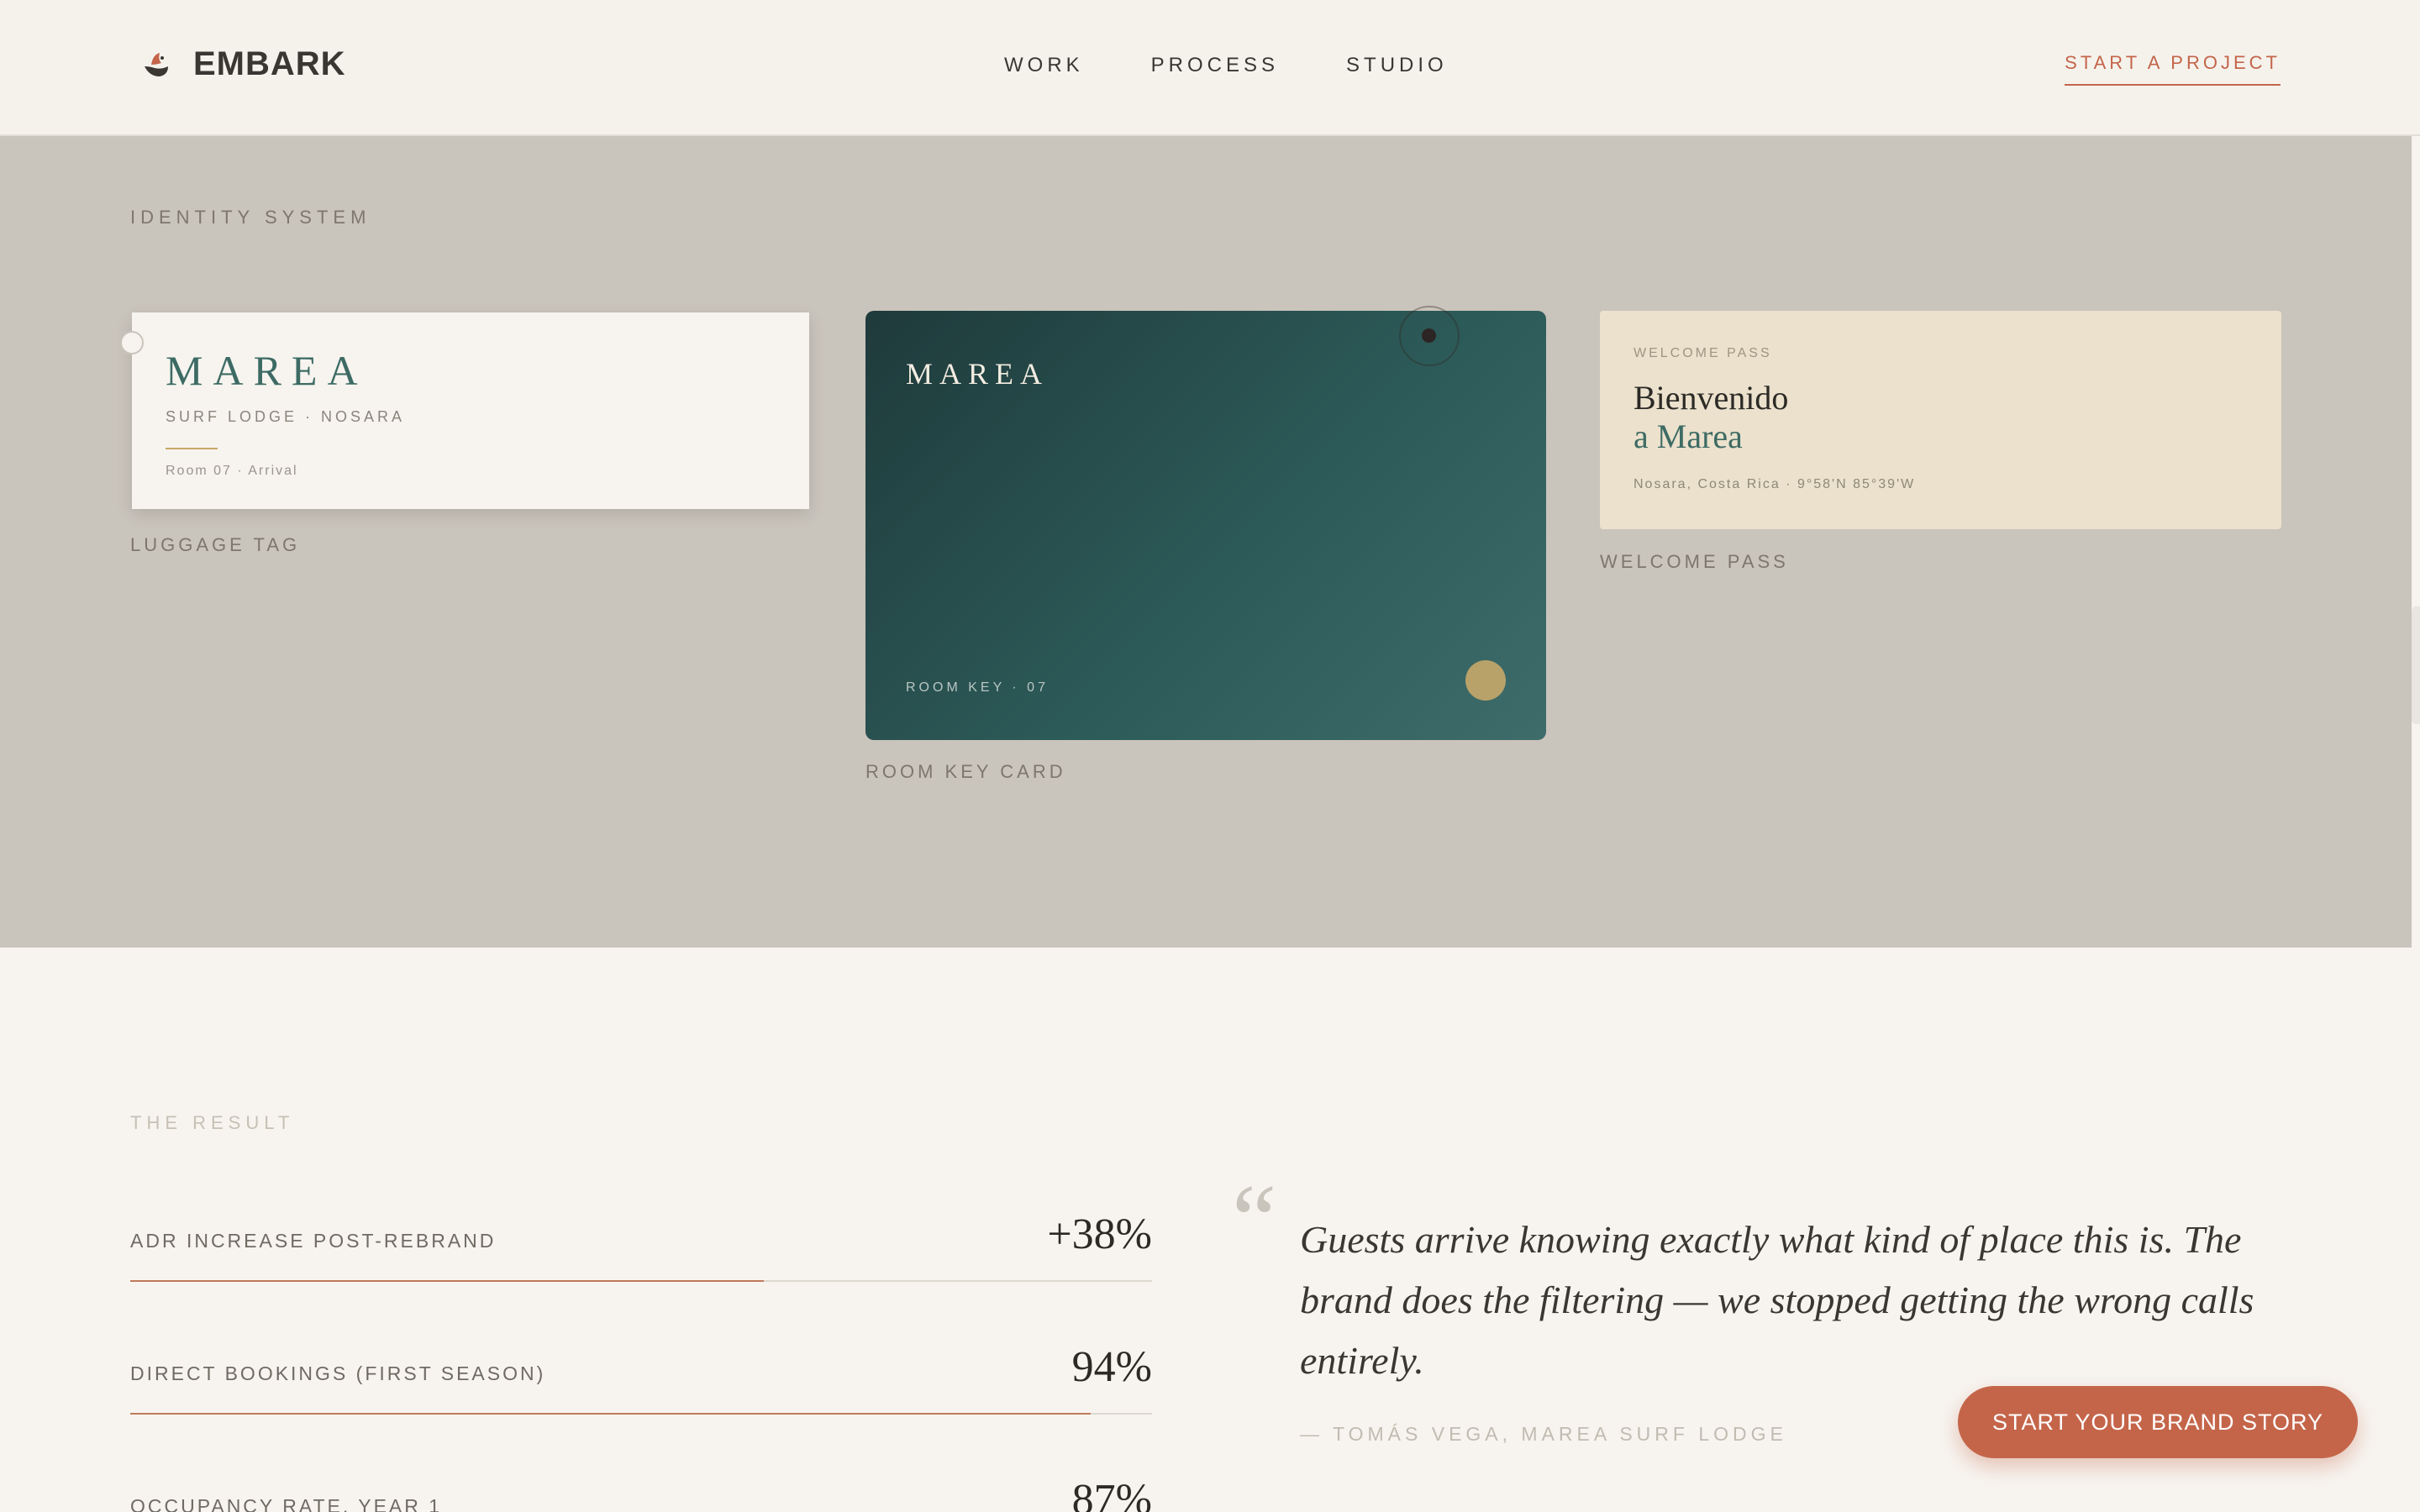 This screenshot has height=1512, width=2420. Describe the element at coordinates (978, 374) in the screenshot. I see `key-title: MAREA` at that location.